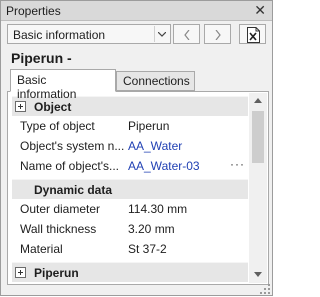  What do you see at coordinates (60, 209) in the screenshot?
I see `property-name: Outer diameter` at bounding box center [60, 209].